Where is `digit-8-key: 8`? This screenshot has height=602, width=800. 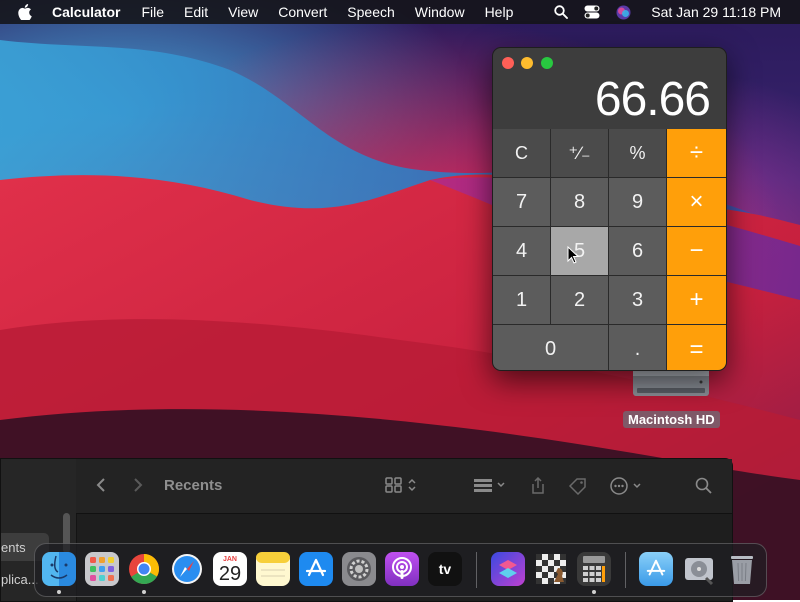 digit-8-key: 8 is located at coordinates (579, 202).